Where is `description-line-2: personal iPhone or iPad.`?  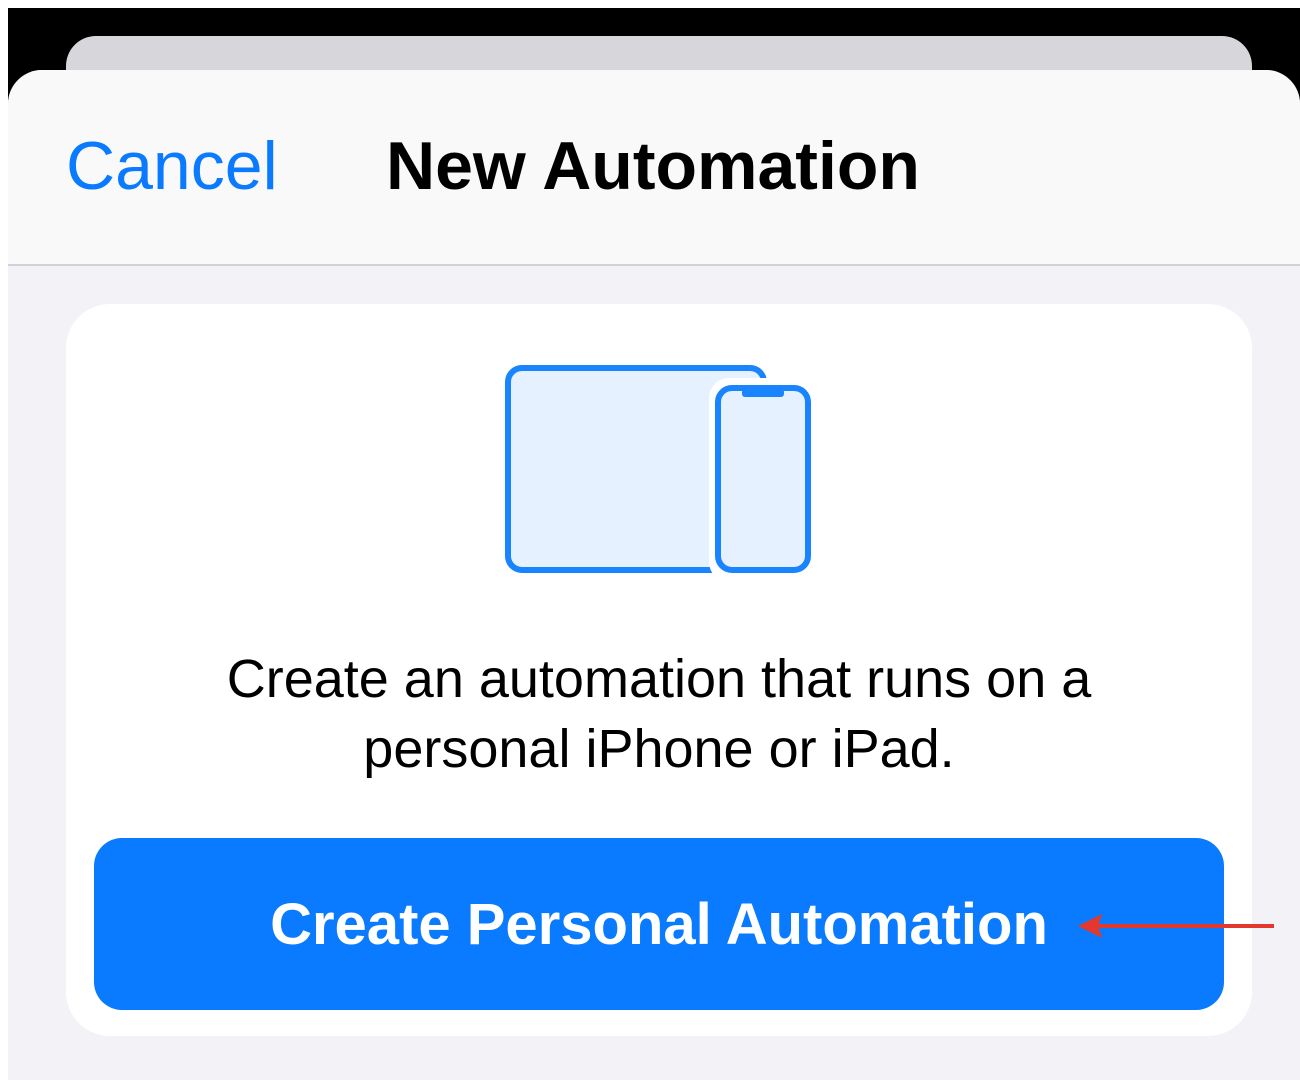 description-line-2: personal iPhone or iPad. is located at coordinates (659, 749).